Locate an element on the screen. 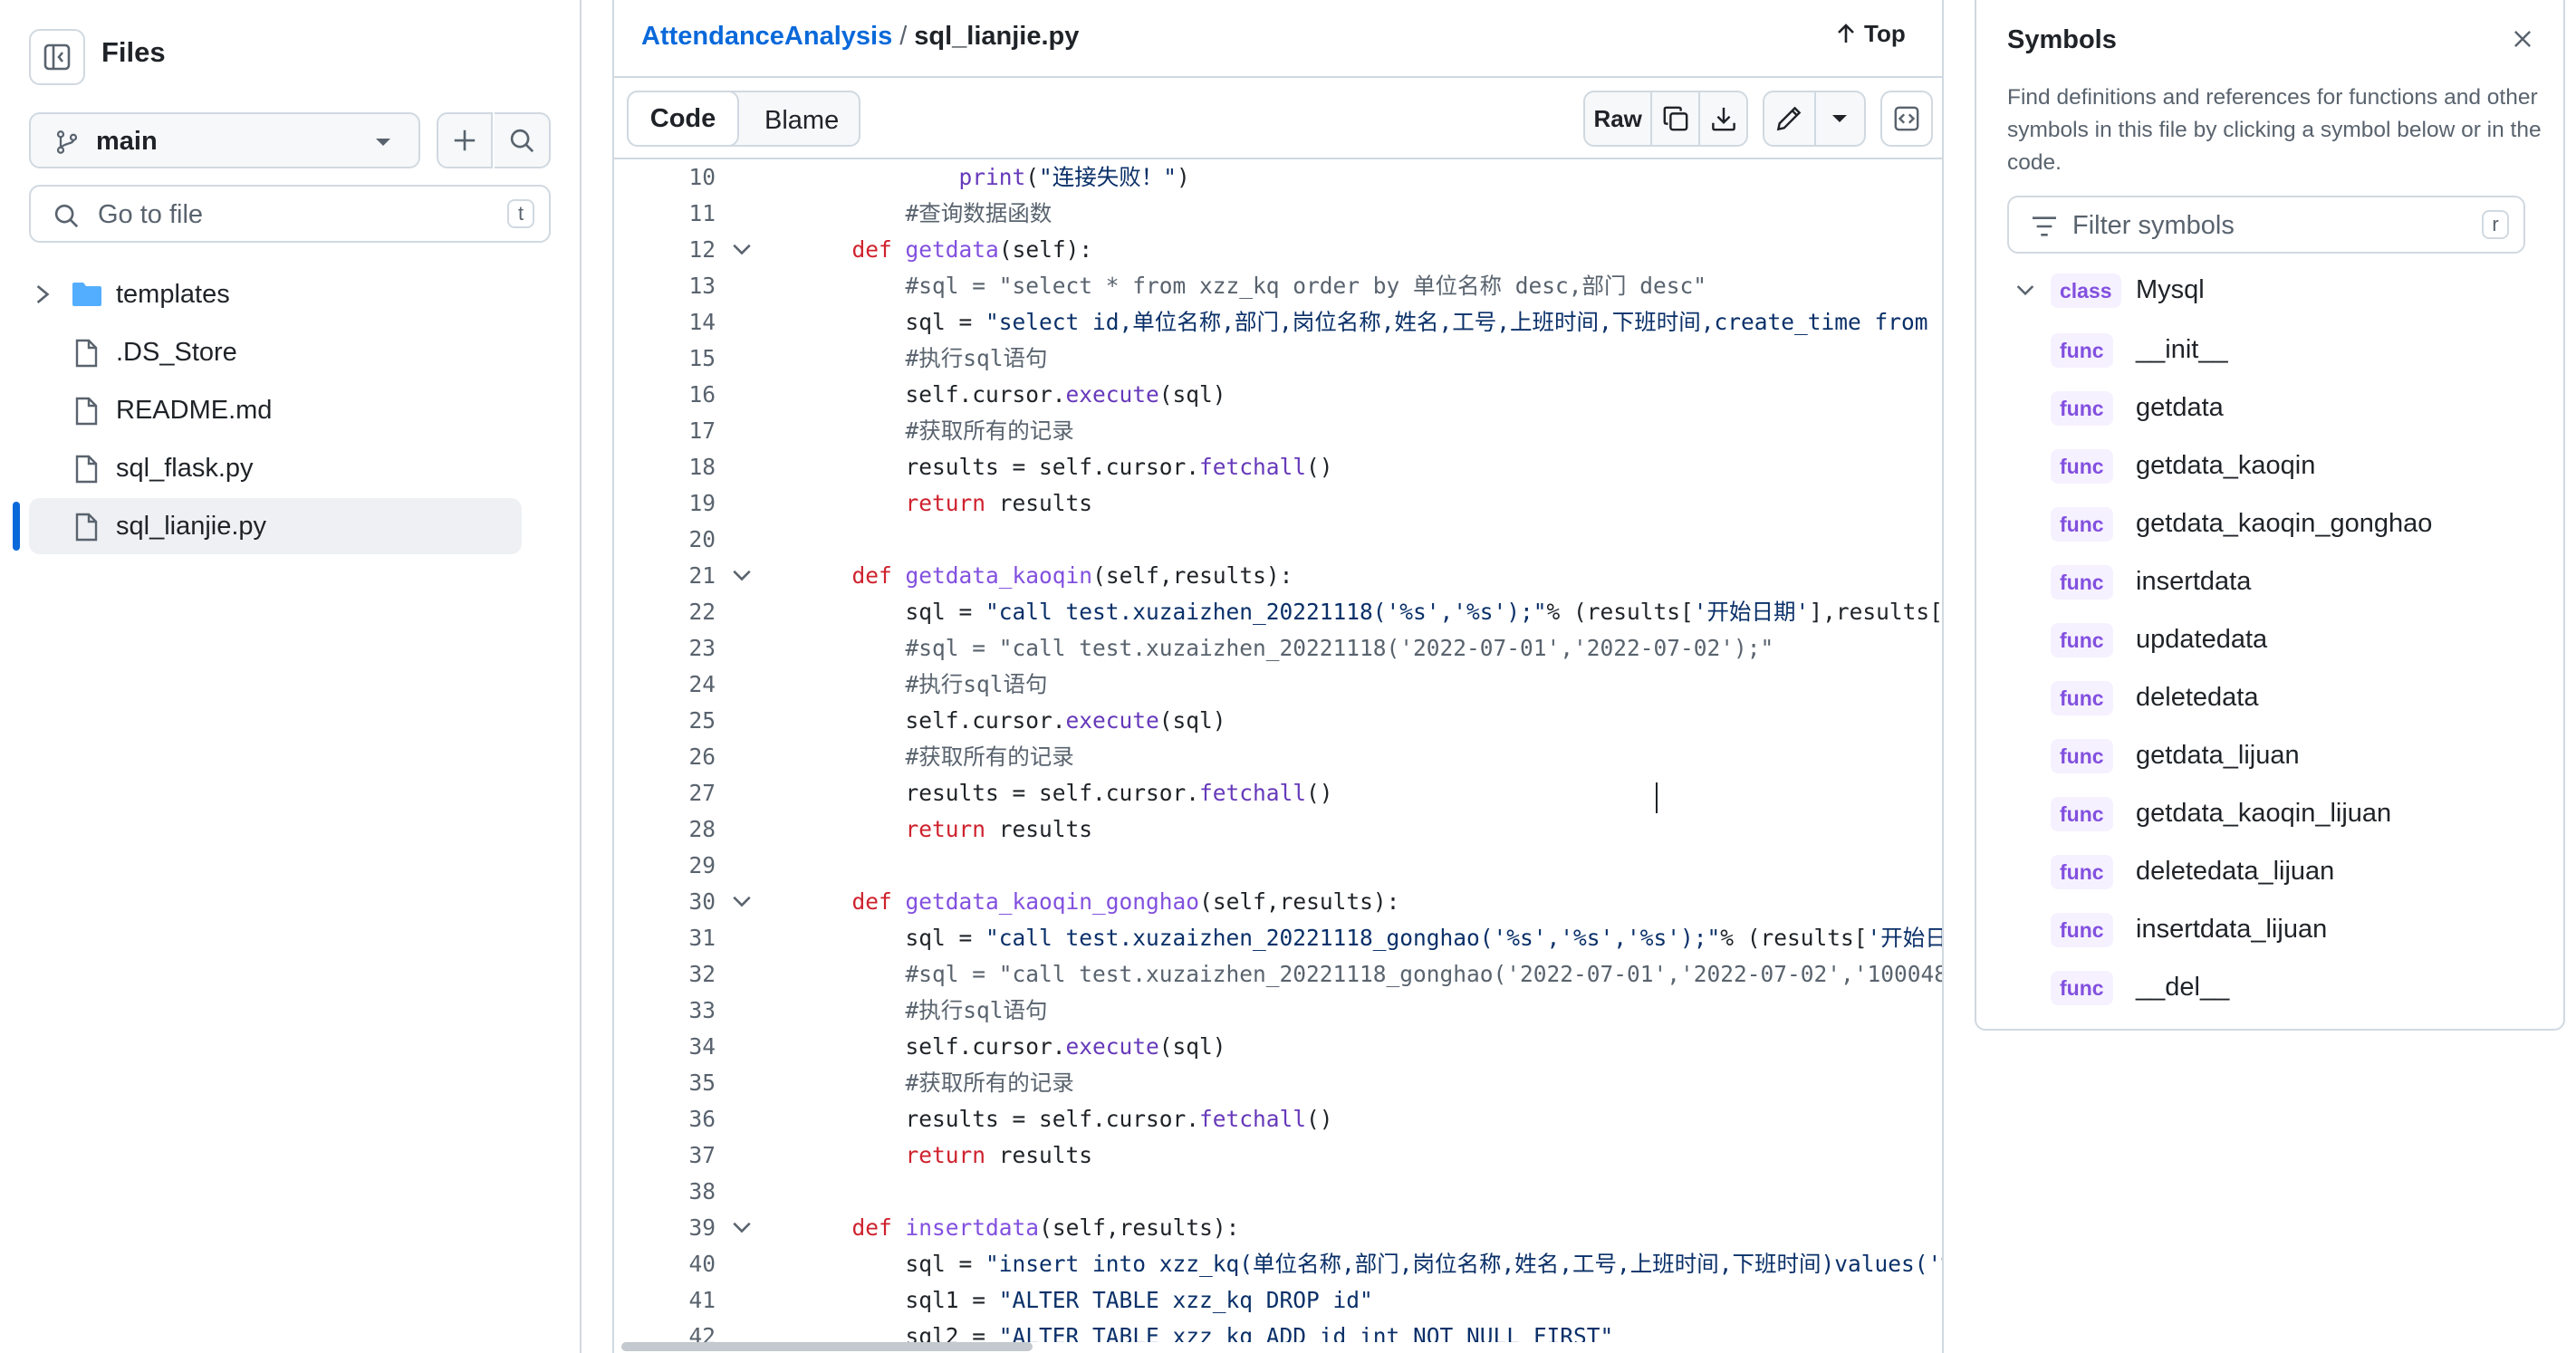  add-file-button is located at coordinates (465, 140).